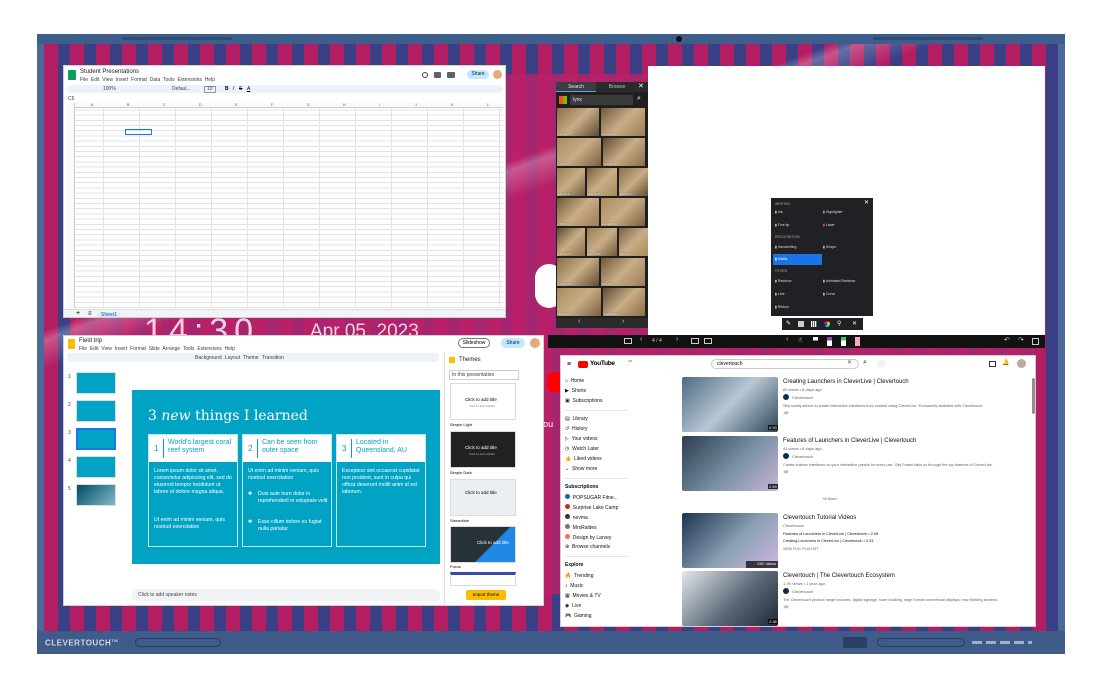  I want to click on sheets-name-box: C6, so click(71, 99).